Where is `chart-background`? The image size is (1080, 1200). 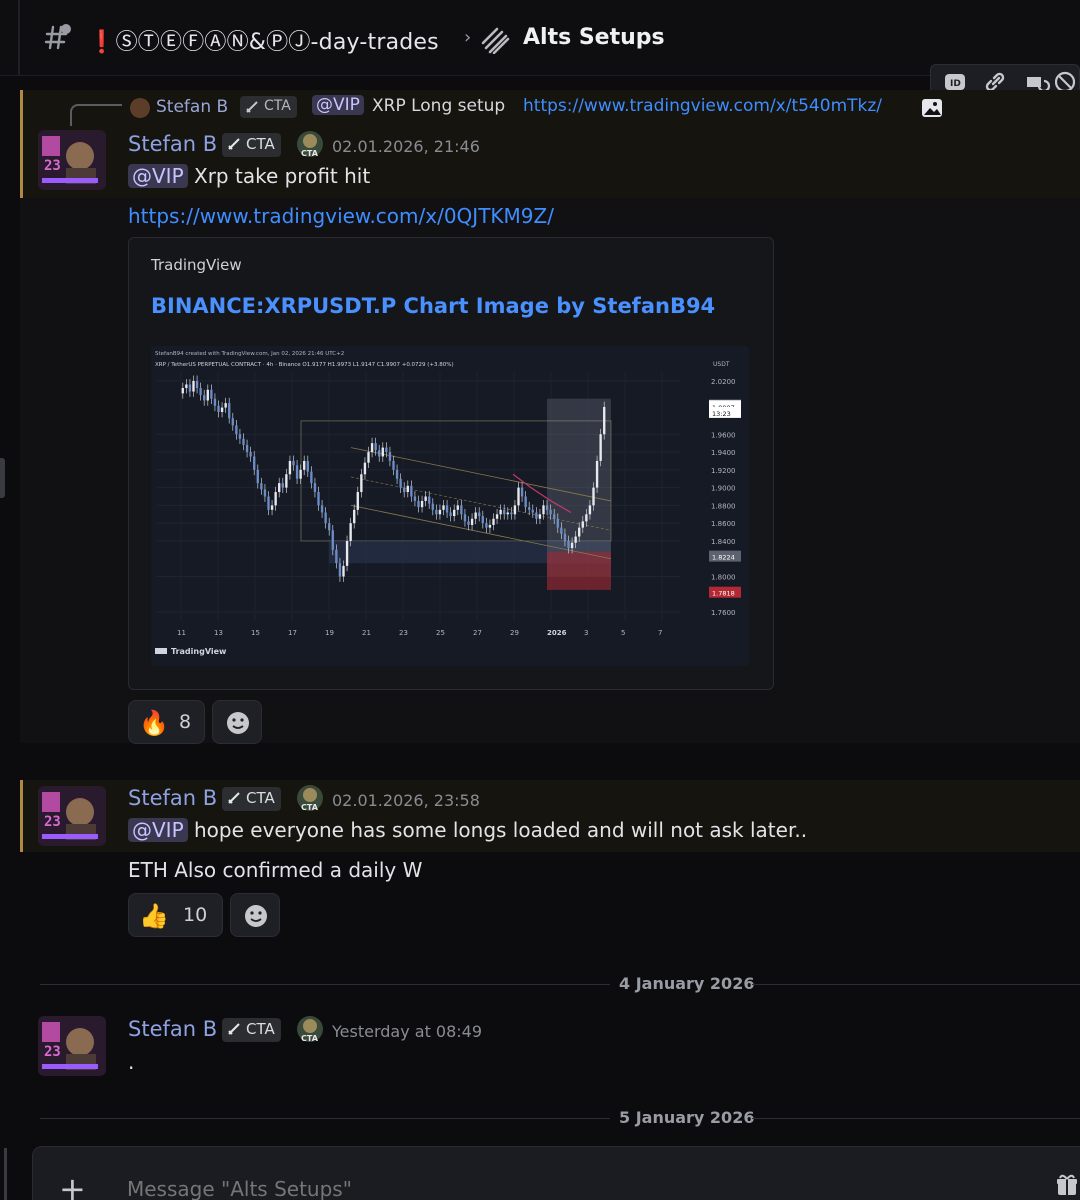 chart-background is located at coordinates (450, 506).